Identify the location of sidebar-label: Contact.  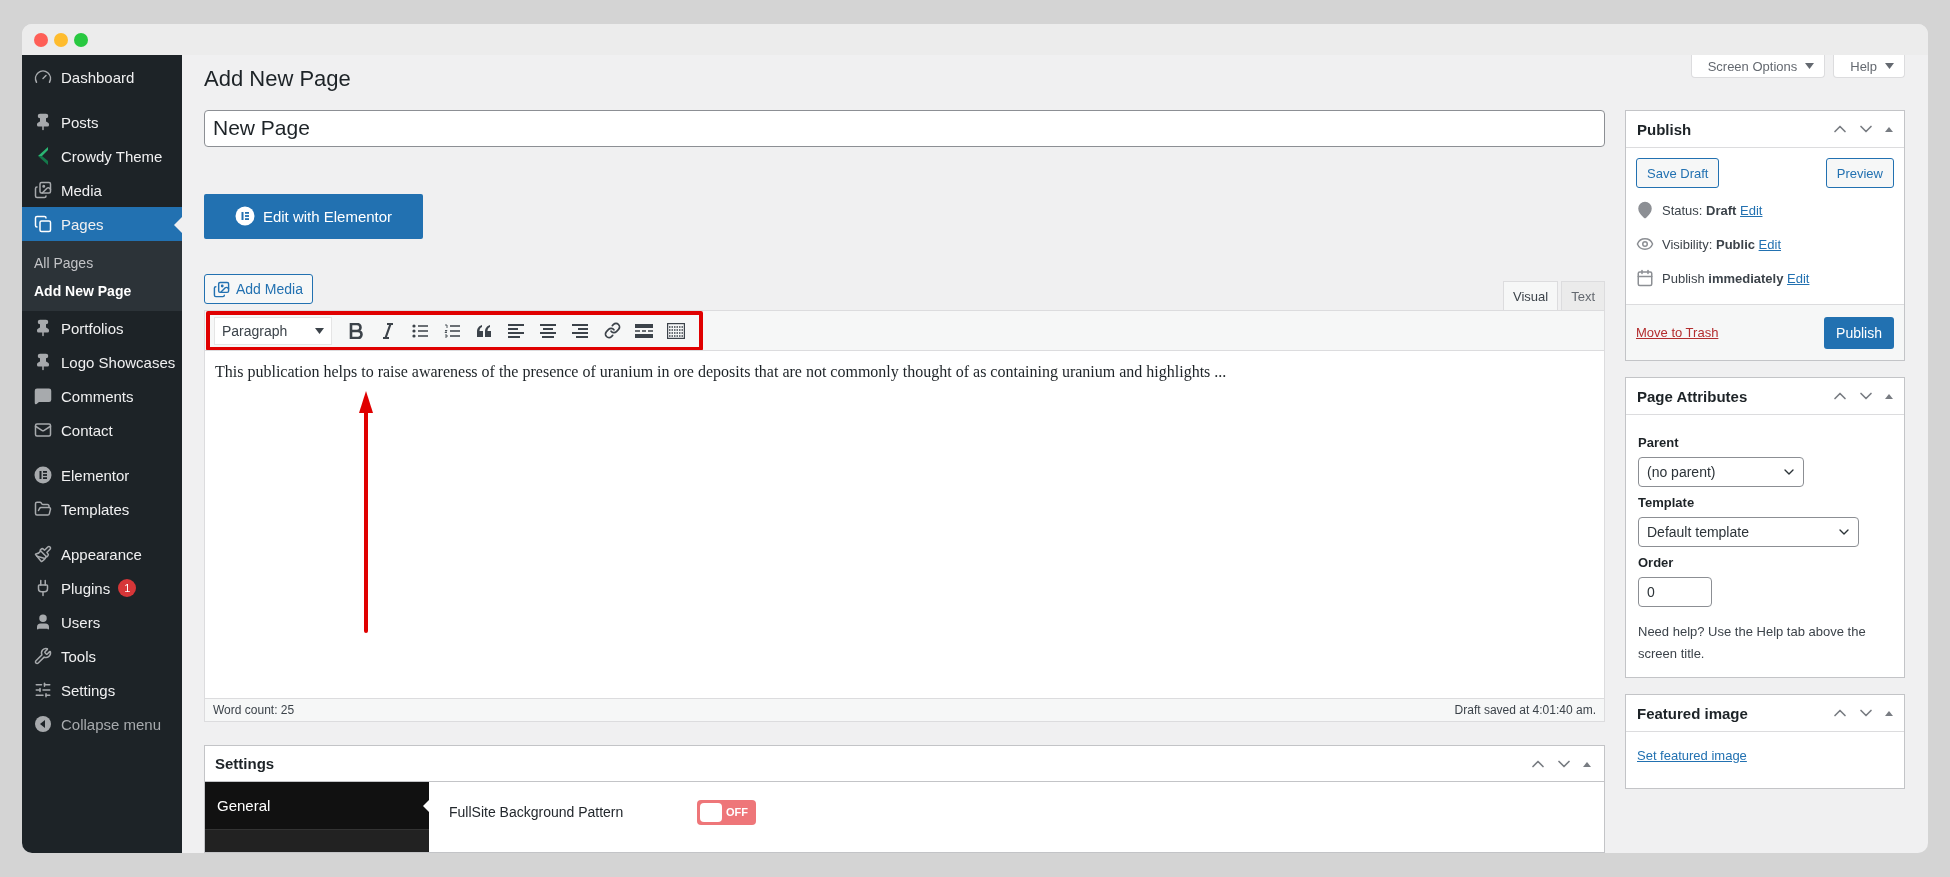
(87, 430).